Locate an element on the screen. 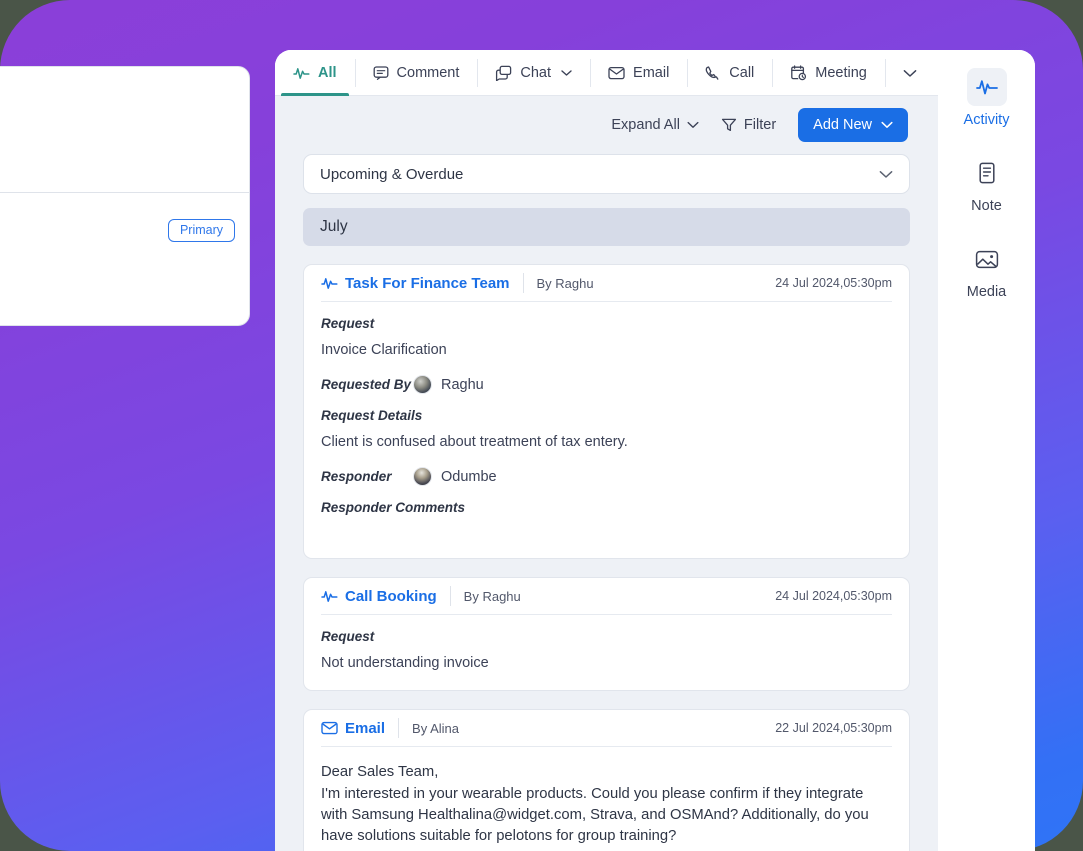  activity-type-label: Email is located at coordinates (365, 728).